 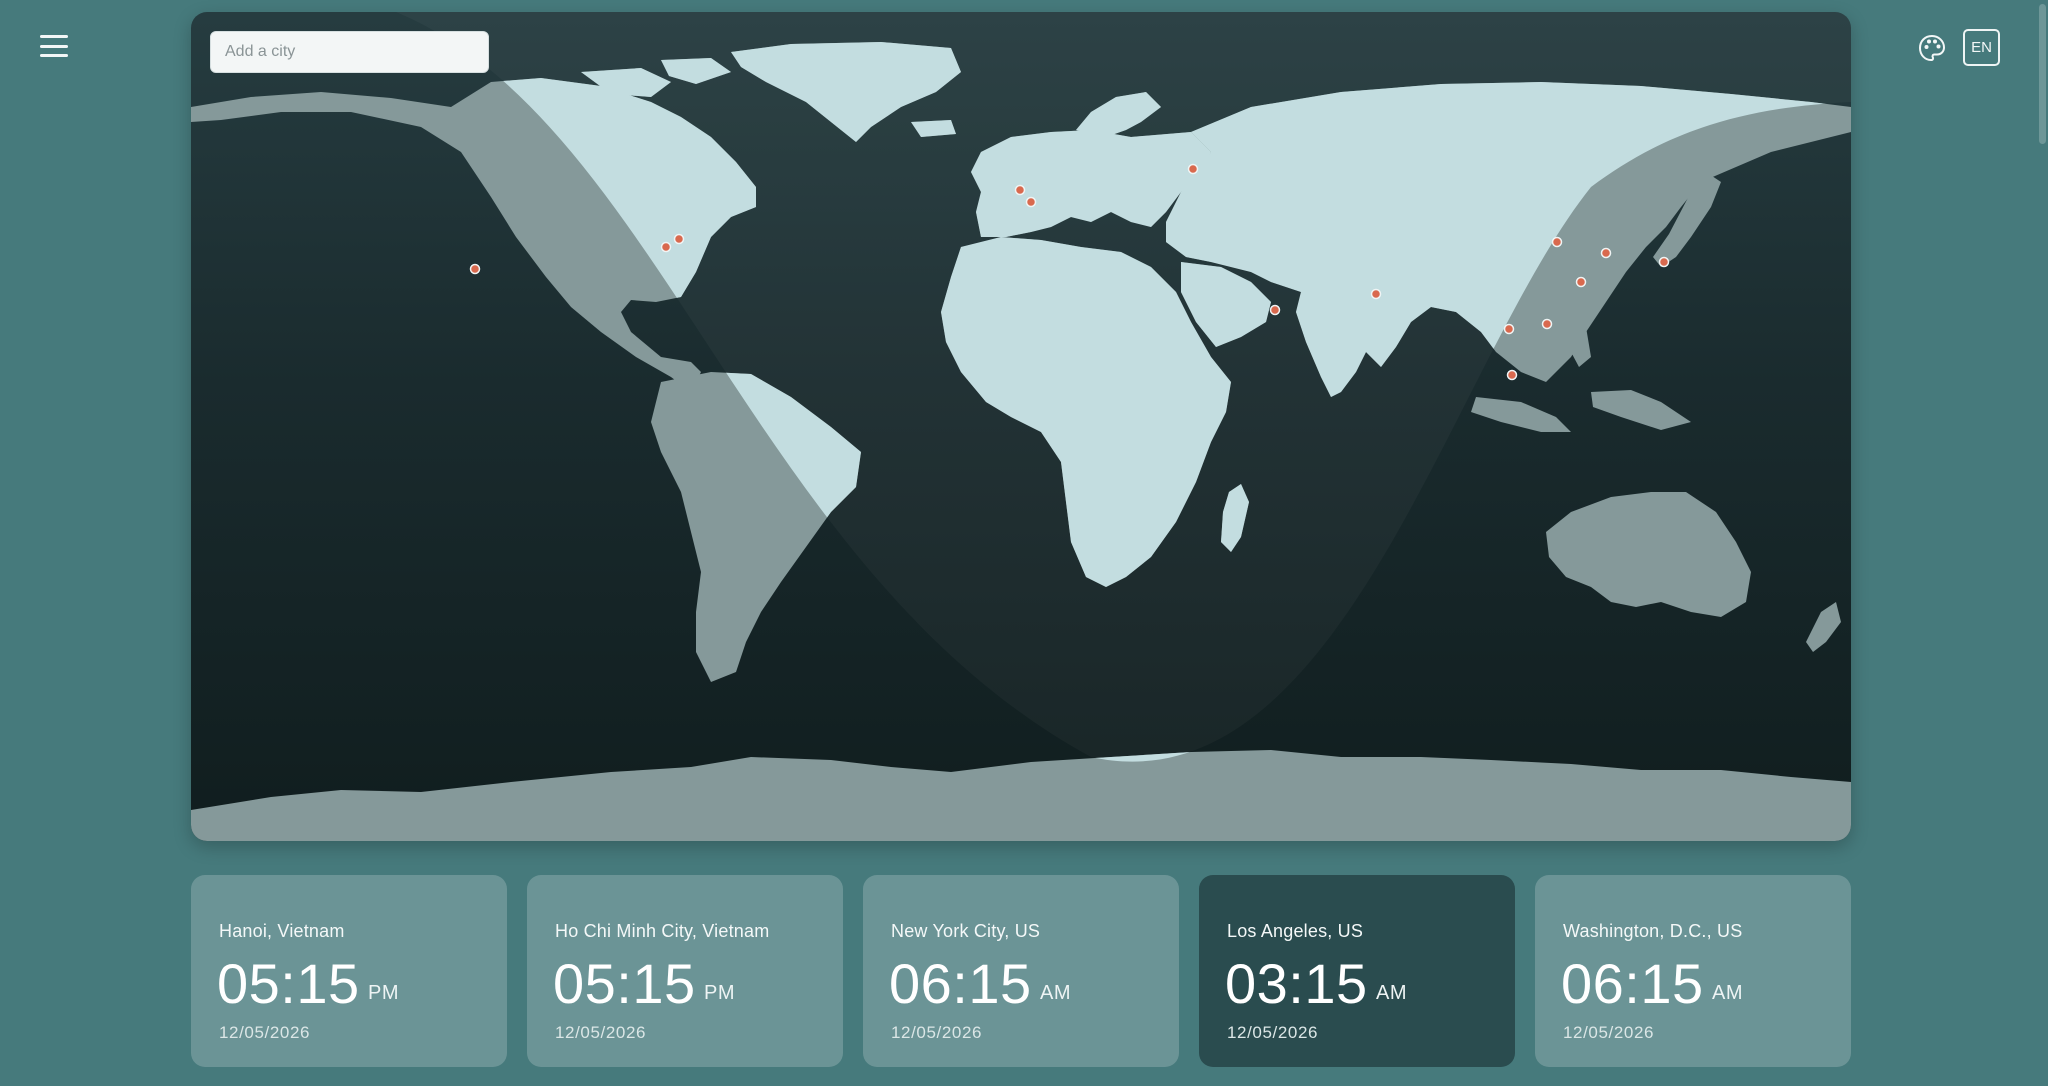 What do you see at coordinates (1193, 169) in the screenshot?
I see `city-marker-moscow` at bounding box center [1193, 169].